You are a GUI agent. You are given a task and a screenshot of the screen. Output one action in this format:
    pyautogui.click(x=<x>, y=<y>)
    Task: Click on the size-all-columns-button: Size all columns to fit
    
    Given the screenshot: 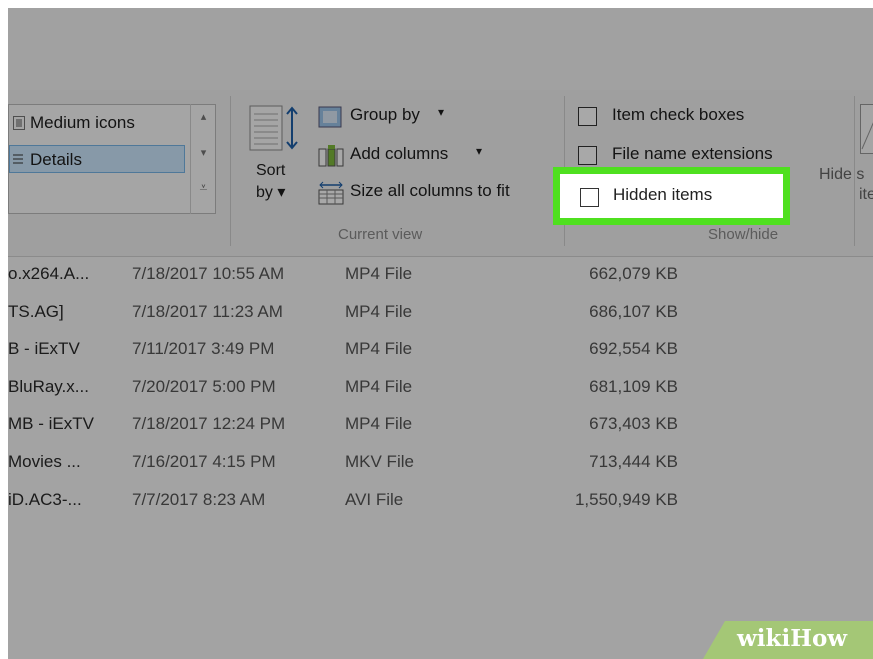 What is the action you would take?
    pyautogui.click(x=434, y=193)
    